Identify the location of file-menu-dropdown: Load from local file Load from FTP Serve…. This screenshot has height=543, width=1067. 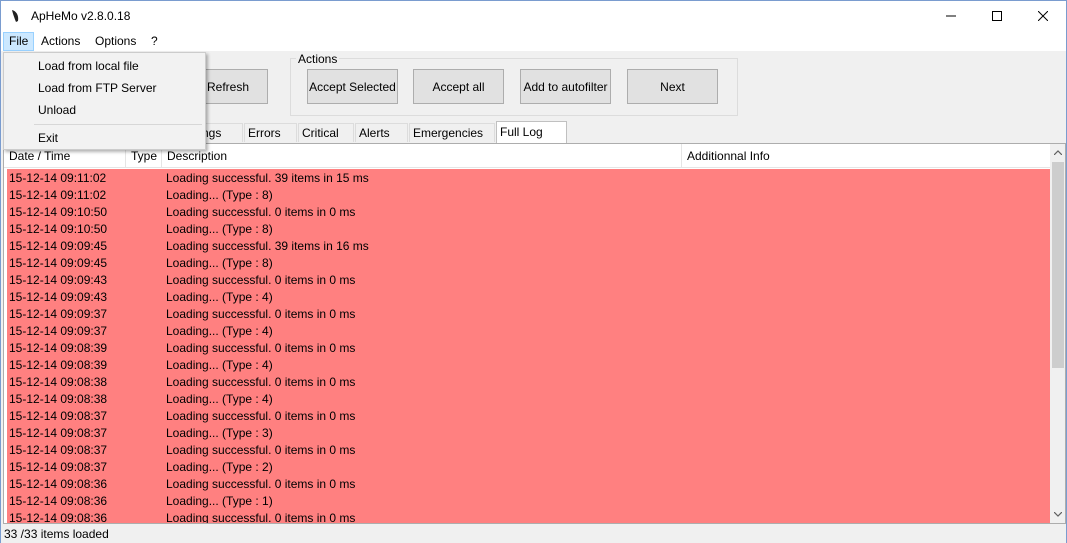
(104, 101).